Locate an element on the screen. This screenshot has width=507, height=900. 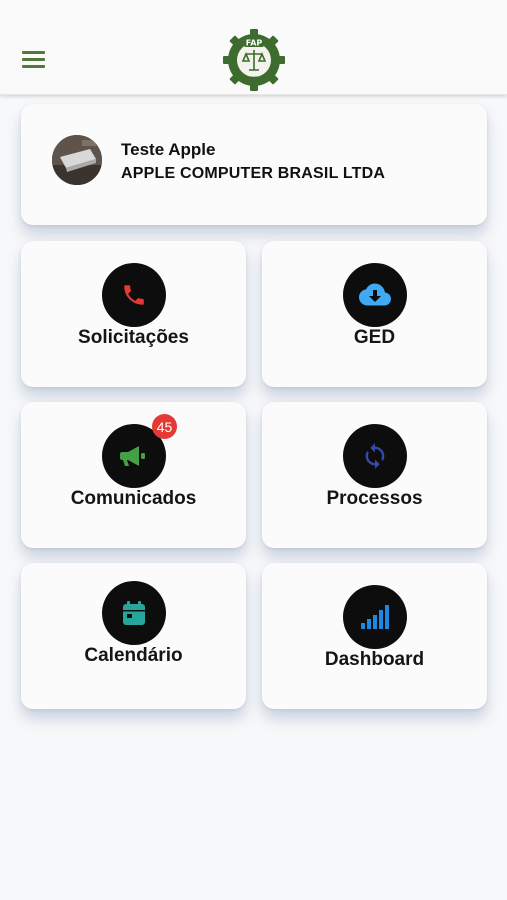
hamburger-menu-icon is located at coordinates (35, 59).